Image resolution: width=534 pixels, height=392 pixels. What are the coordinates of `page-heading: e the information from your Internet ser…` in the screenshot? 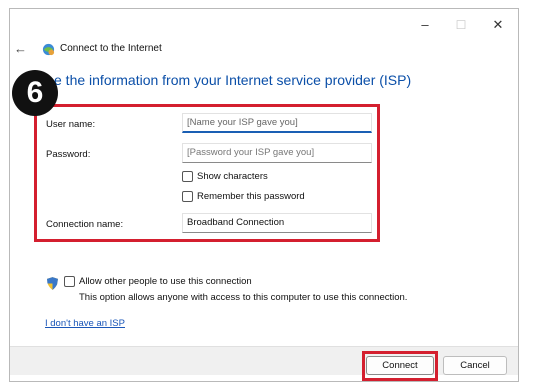 It's located at (233, 80).